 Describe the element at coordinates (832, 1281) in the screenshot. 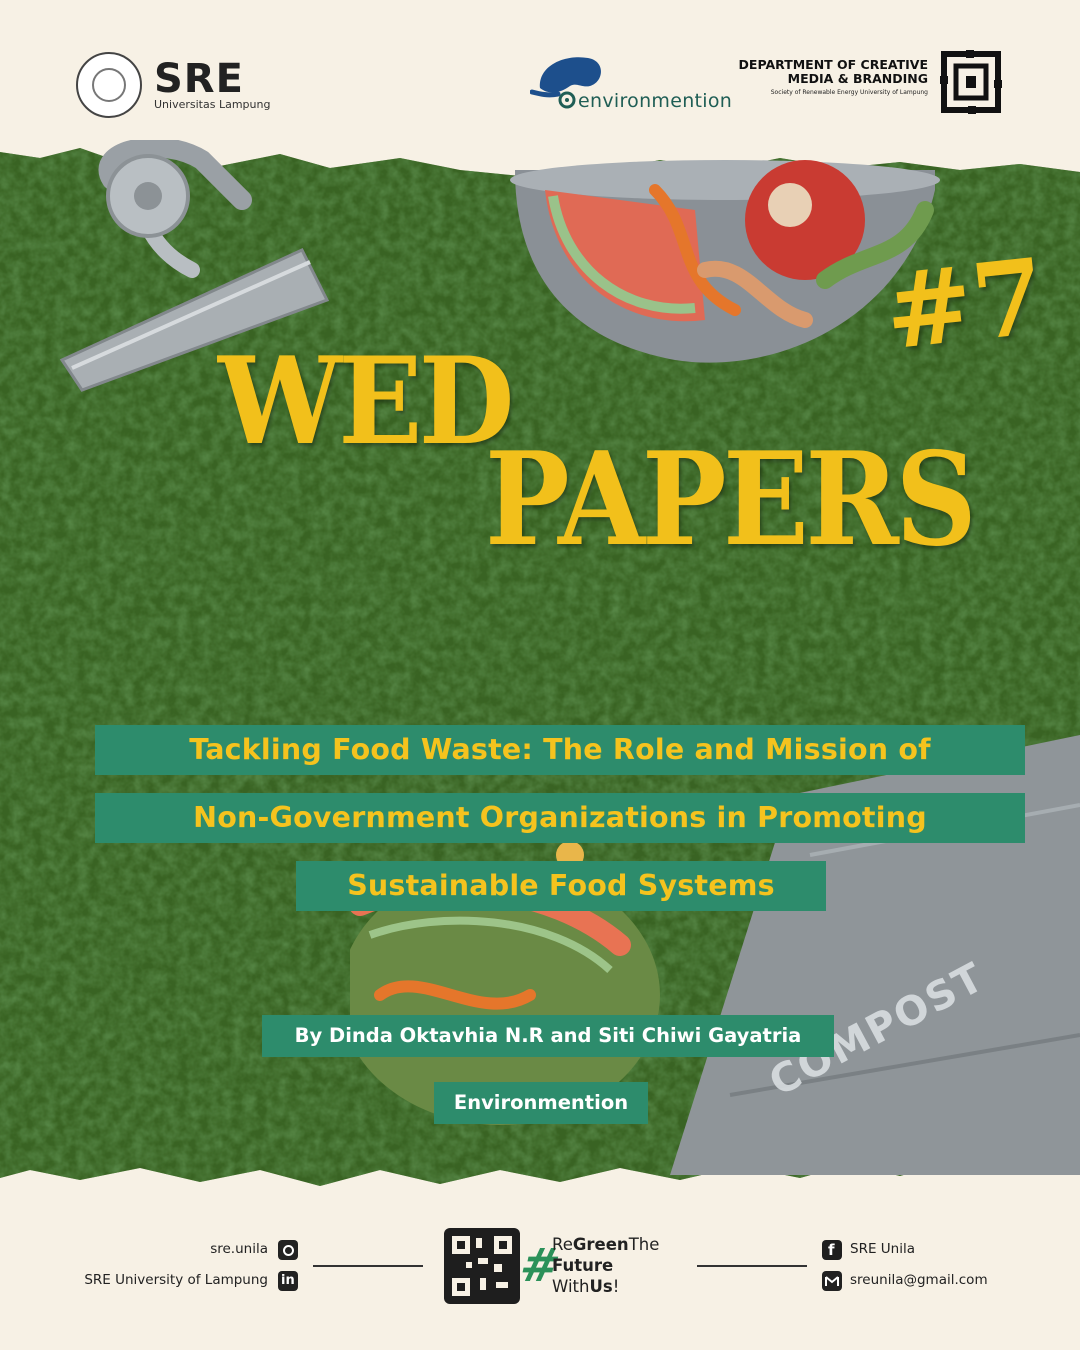

I see `email-icon` at that location.